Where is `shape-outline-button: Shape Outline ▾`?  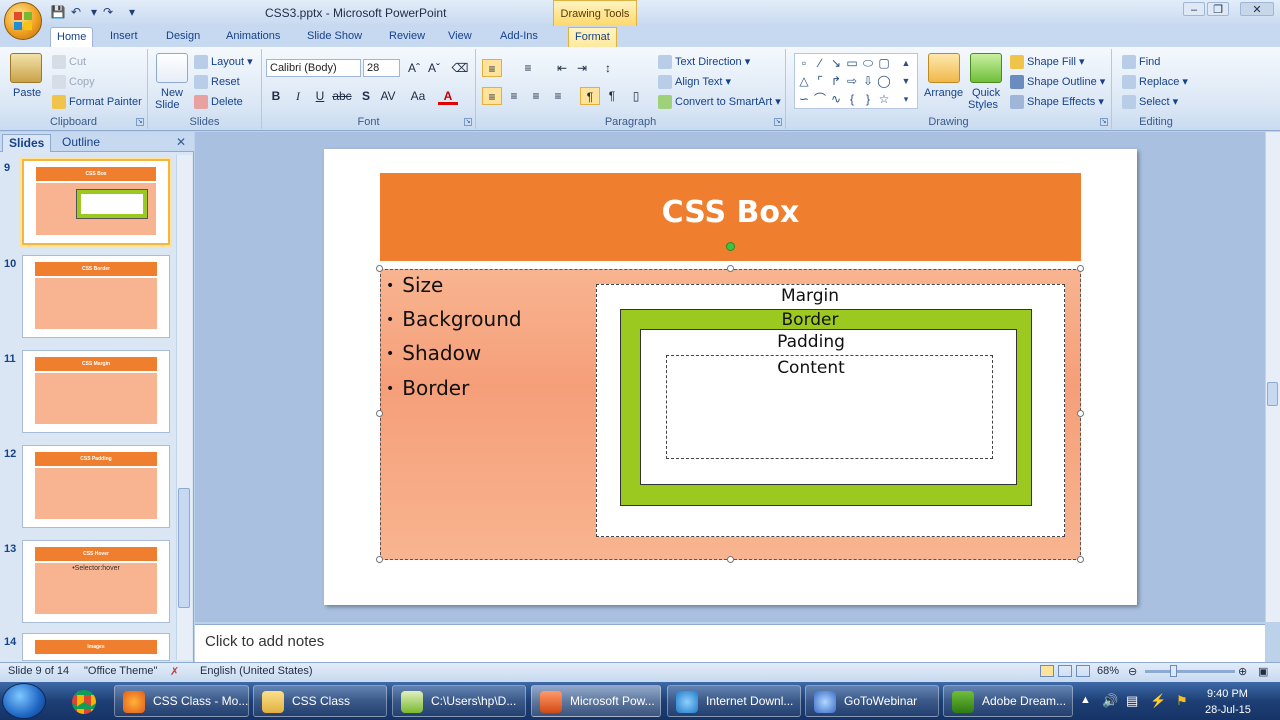
shape-outline-button: Shape Outline ▾ is located at coordinates (1057, 82).